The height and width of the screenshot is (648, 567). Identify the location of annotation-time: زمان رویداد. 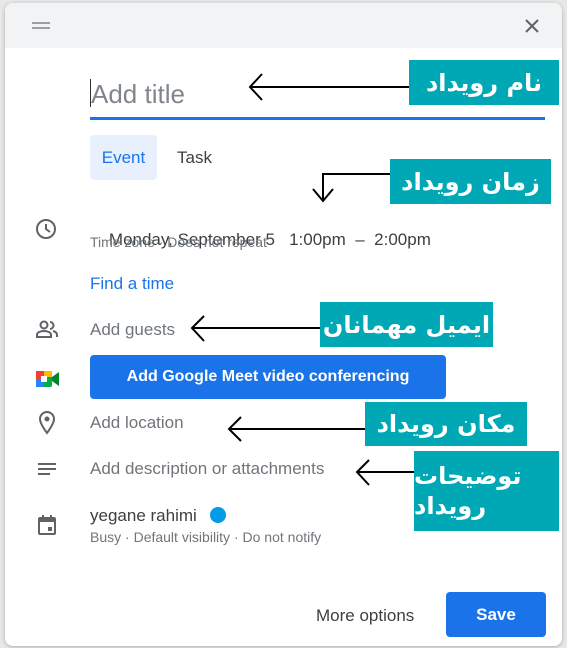
(470, 181).